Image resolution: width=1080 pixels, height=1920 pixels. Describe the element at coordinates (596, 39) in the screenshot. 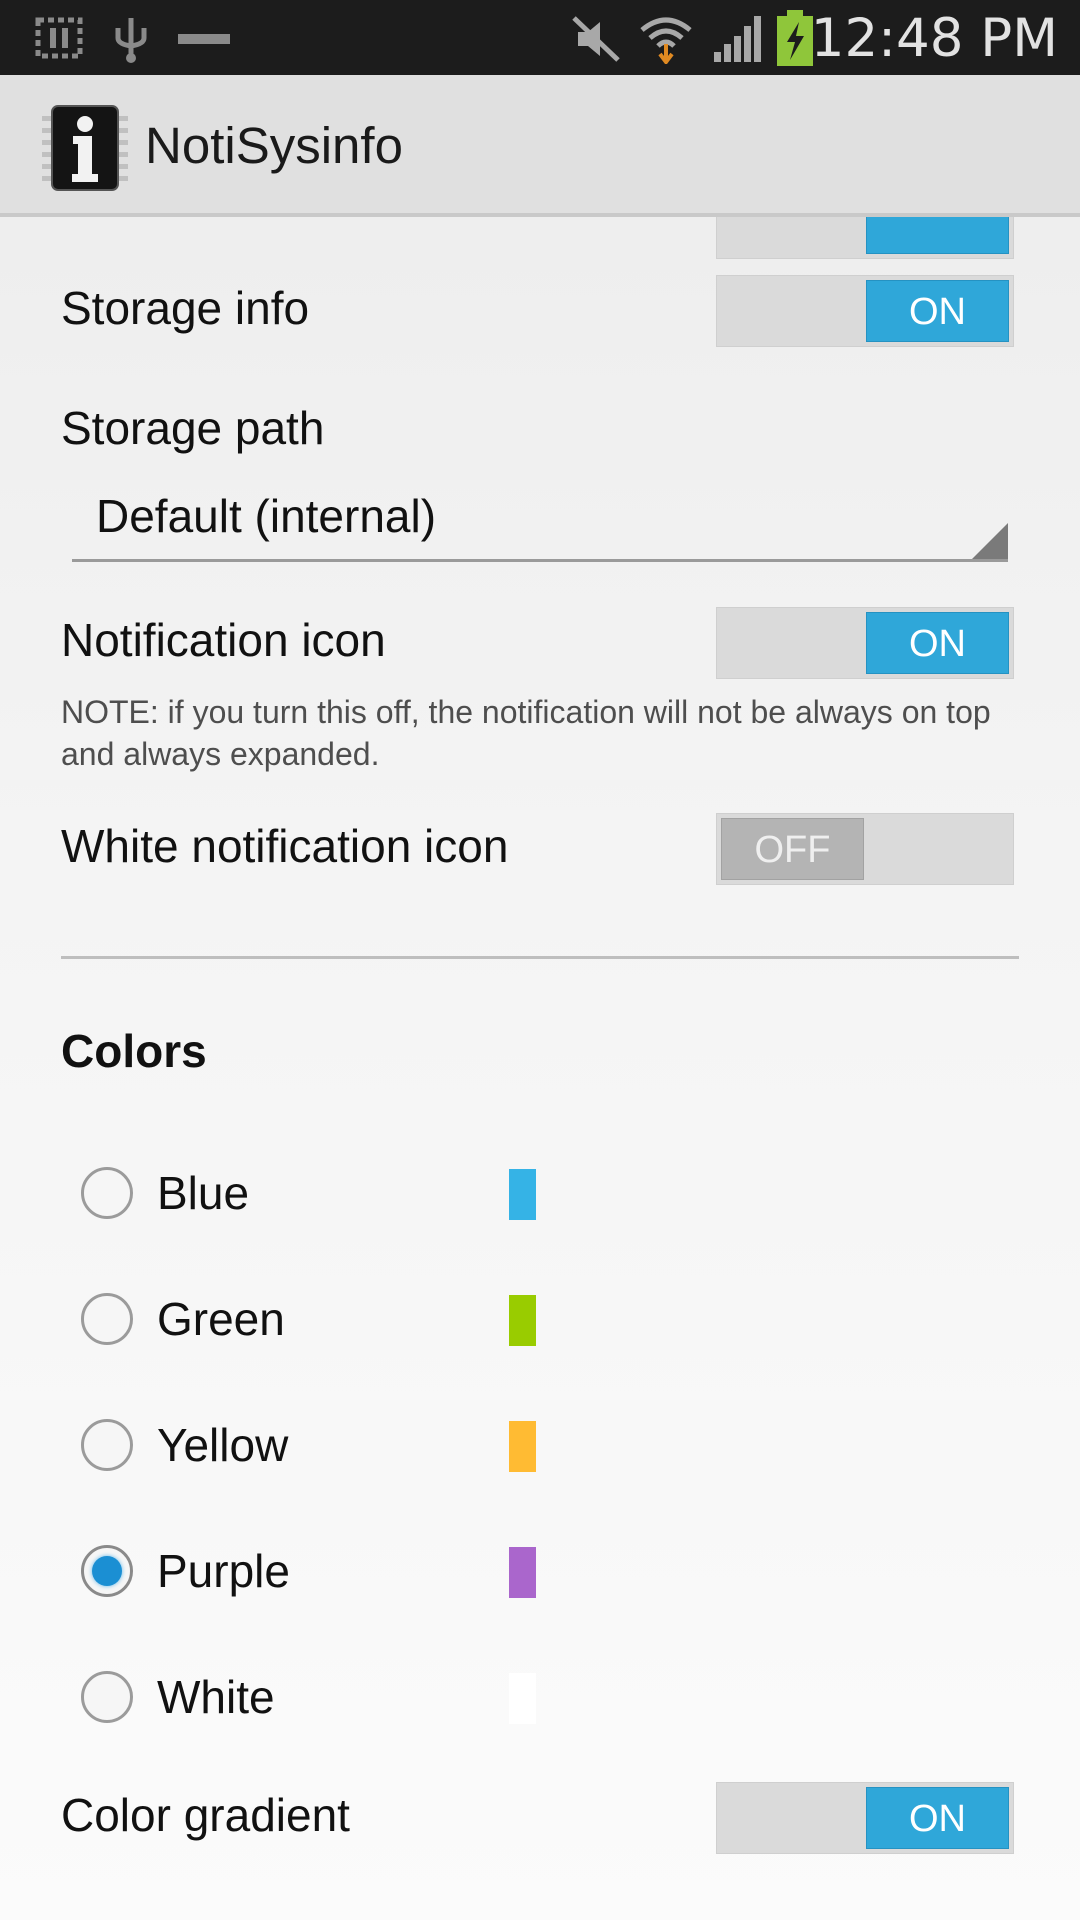

I see `mute-icon` at that location.